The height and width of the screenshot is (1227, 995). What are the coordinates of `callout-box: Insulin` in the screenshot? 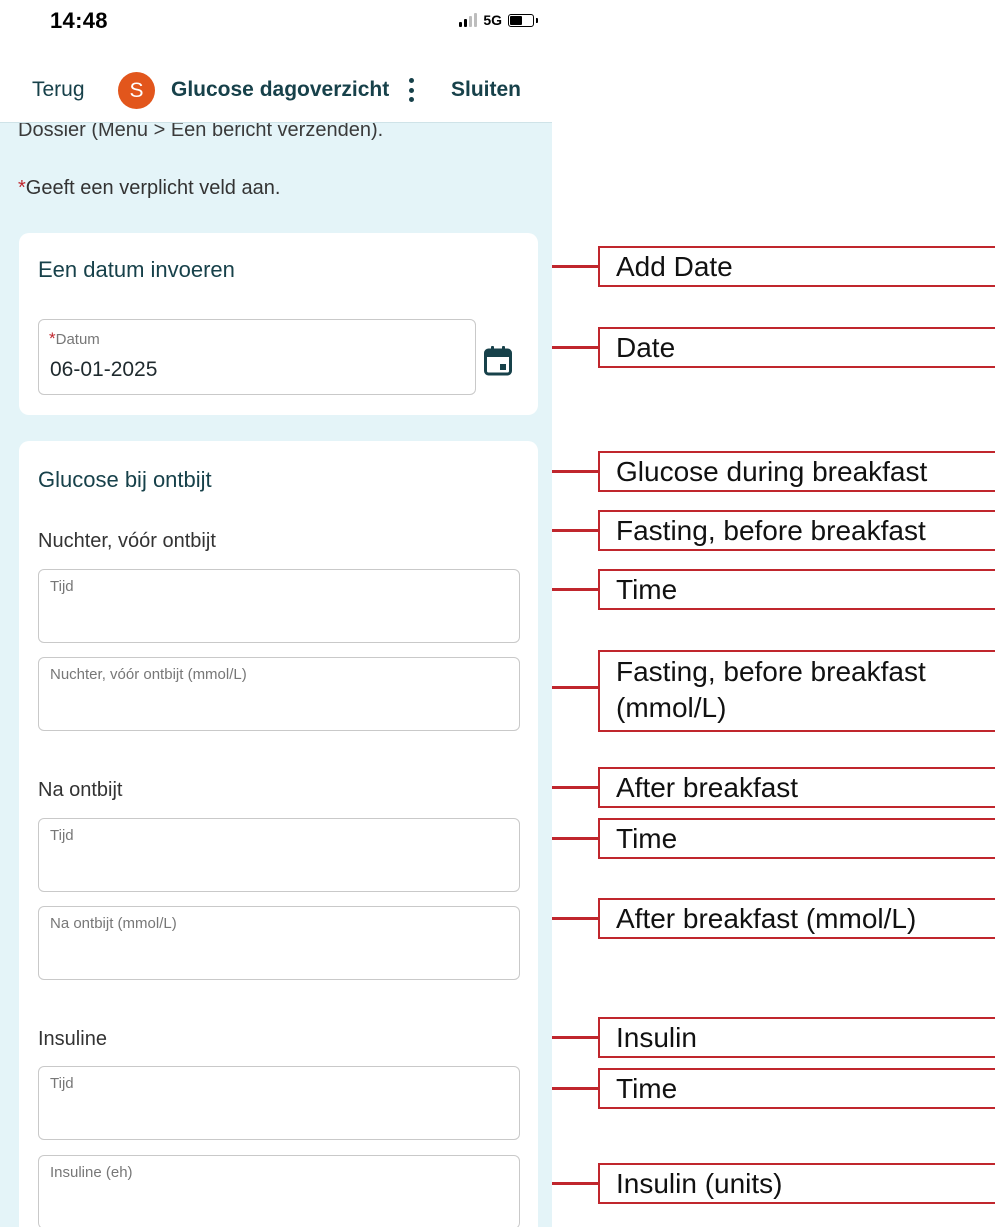 It's located at (796, 1037).